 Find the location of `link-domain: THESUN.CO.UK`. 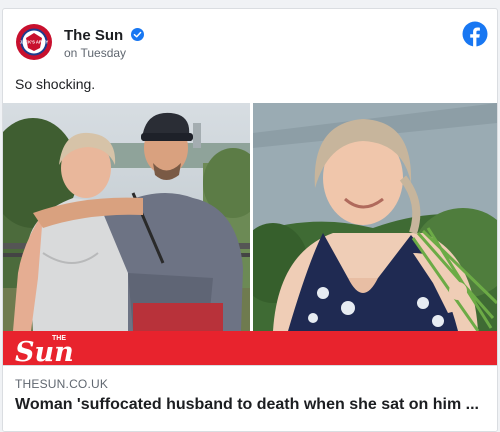

link-domain: THESUN.CO.UK is located at coordinates (62, 384).